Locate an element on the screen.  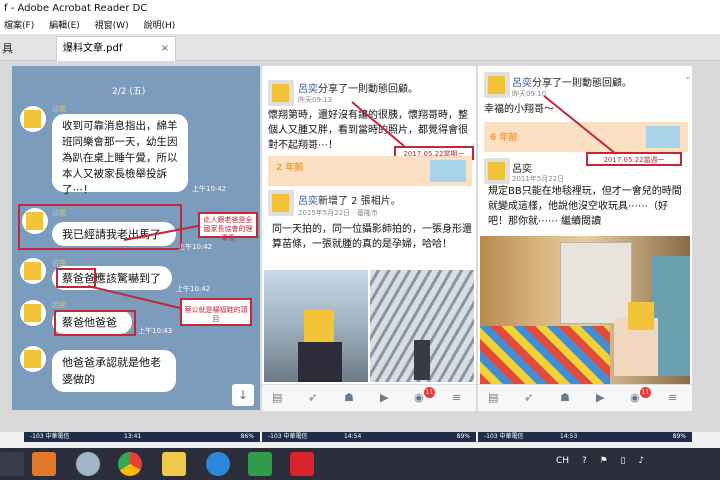
years-ago-label: 6 年前 is located at coordinates (504, 138).